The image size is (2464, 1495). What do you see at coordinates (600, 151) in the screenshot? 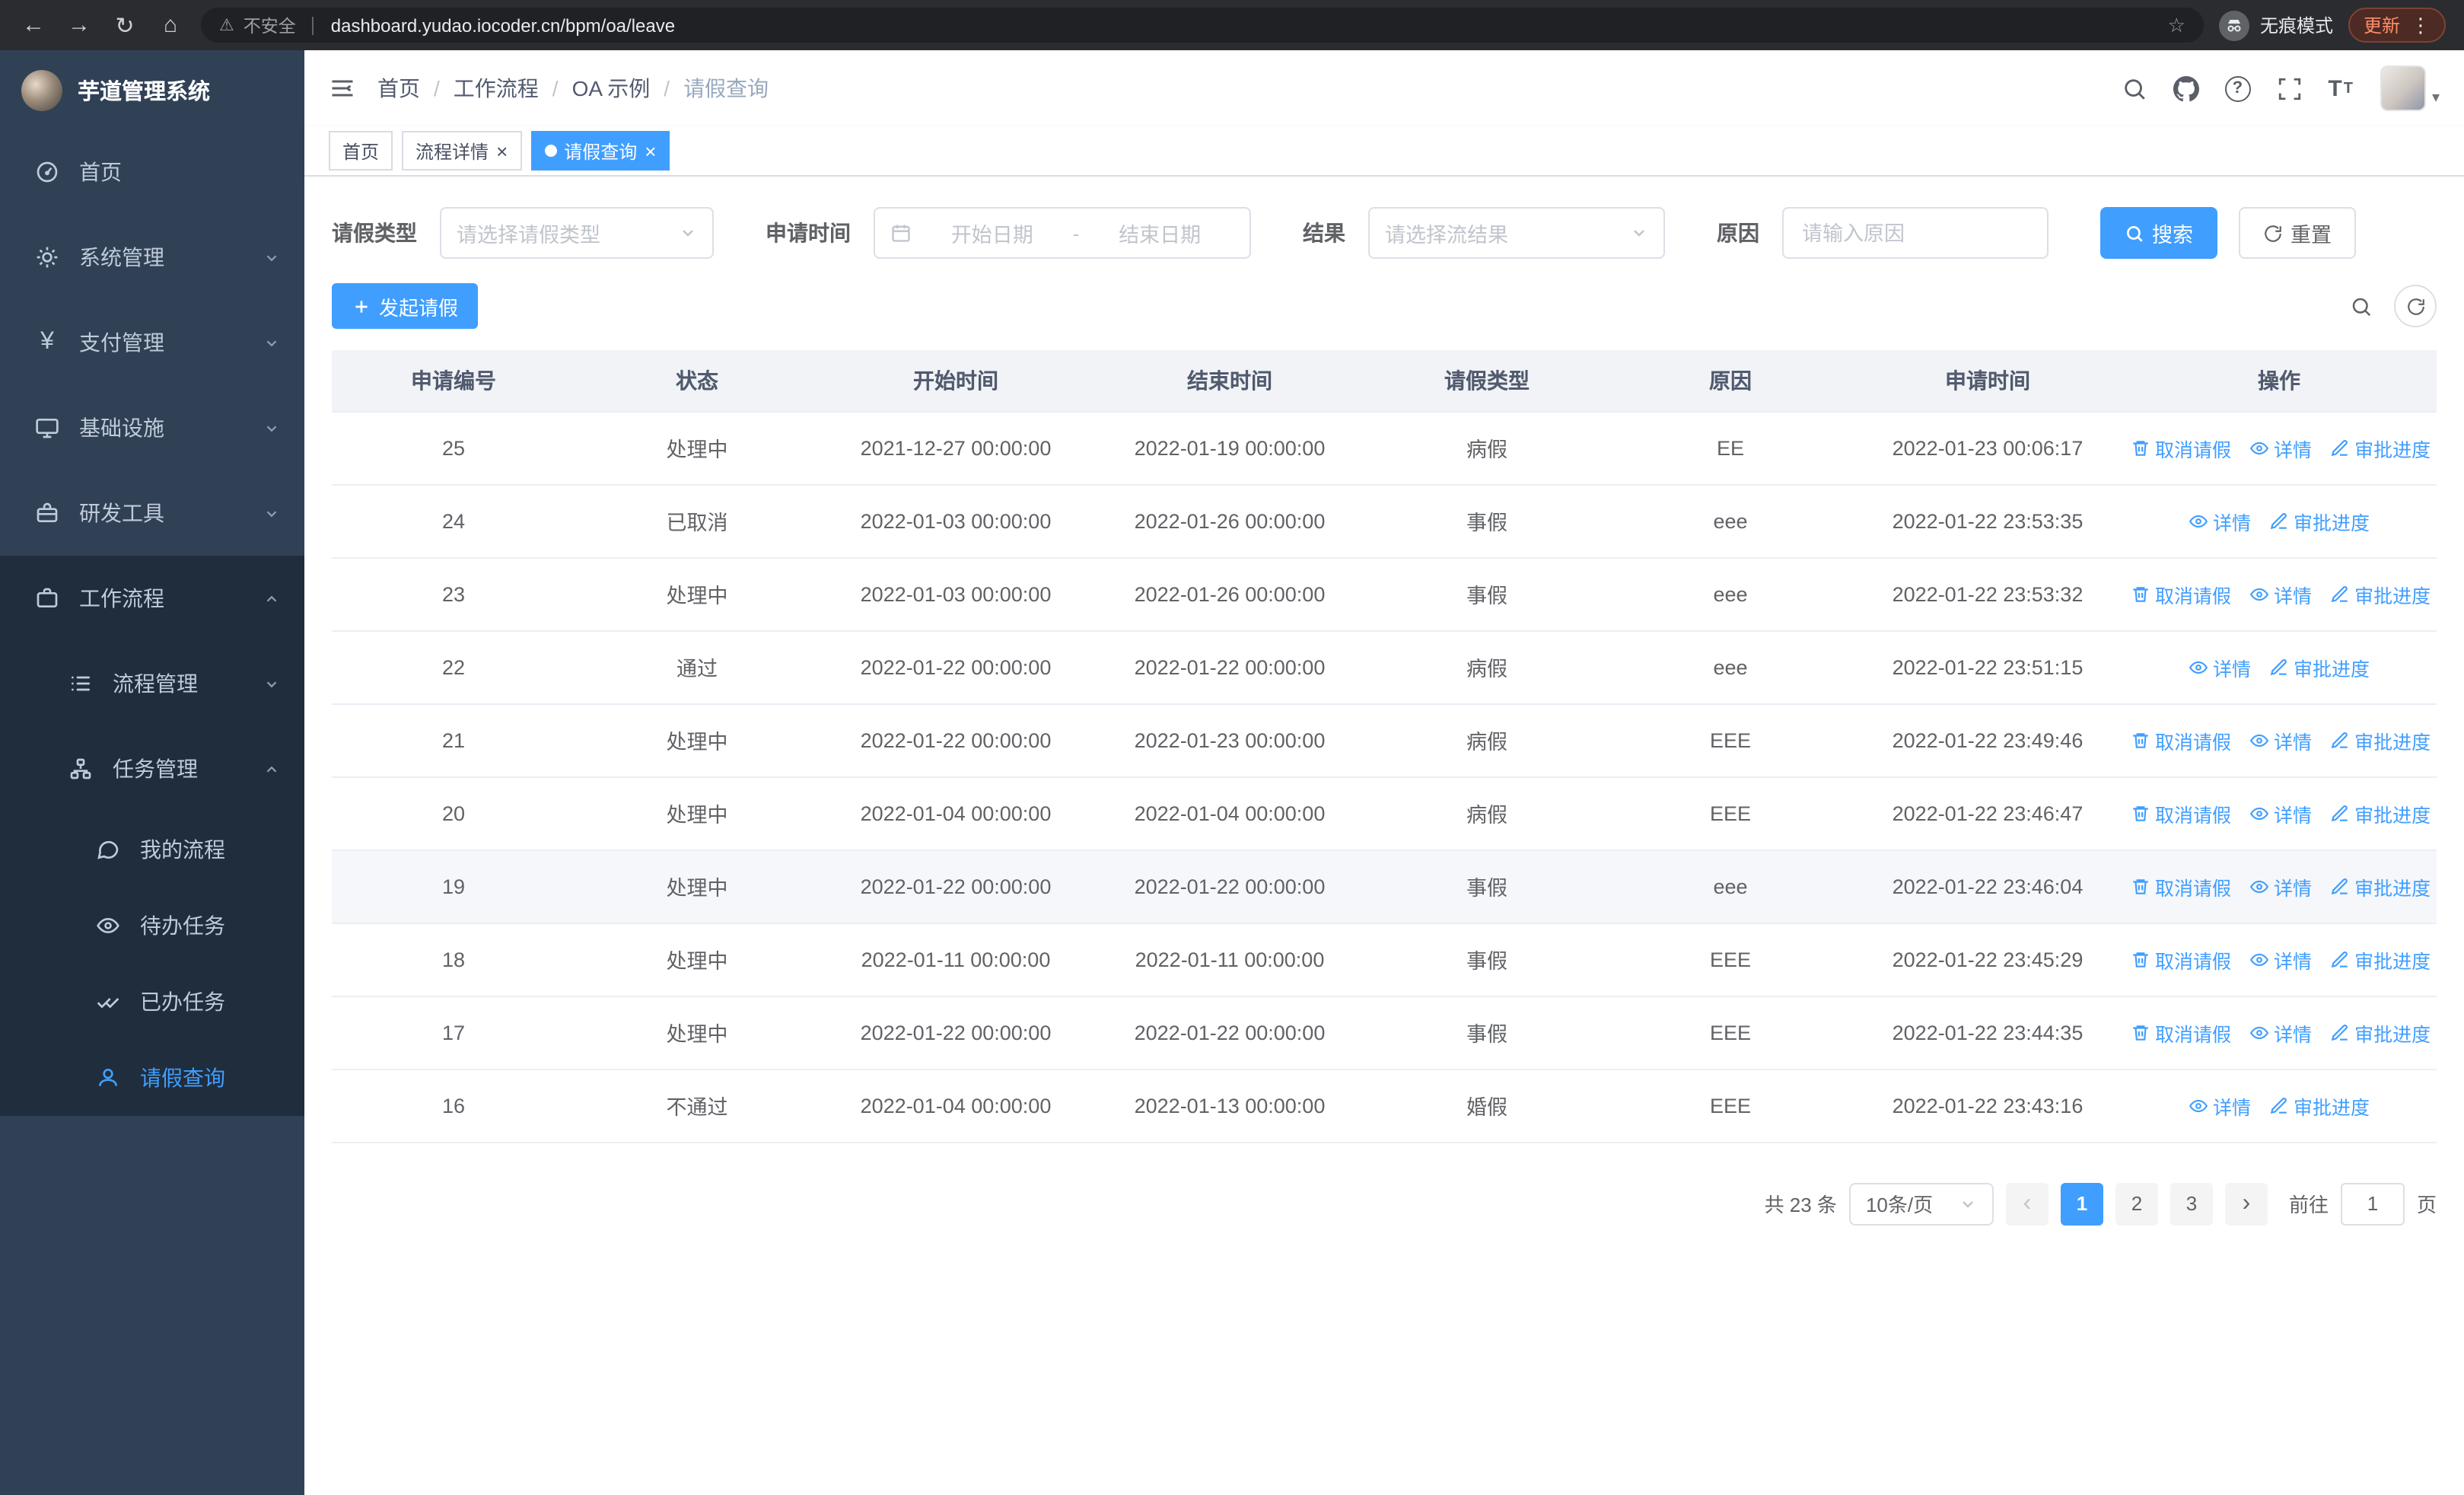
I see `tab-leave-query: 请假查询 ×` at bounding box center [600, 151].